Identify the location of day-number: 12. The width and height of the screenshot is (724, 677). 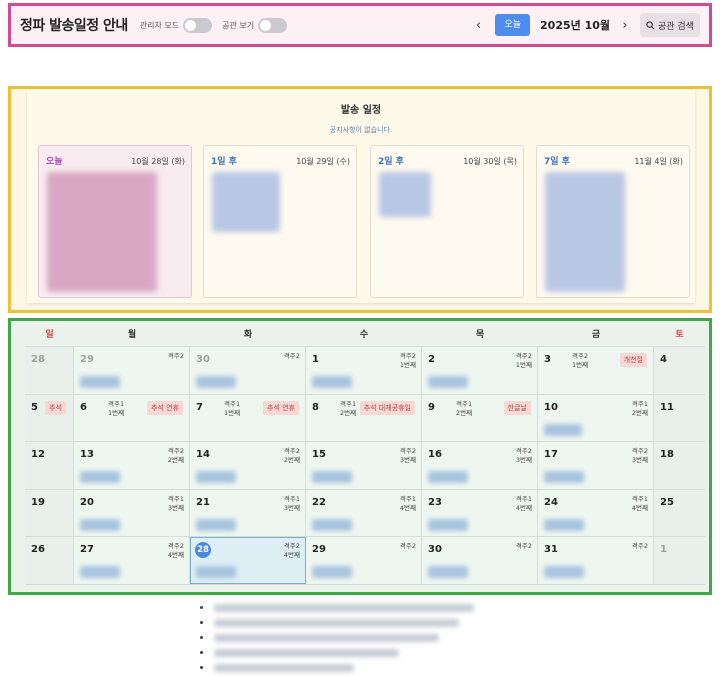
(38, 454).